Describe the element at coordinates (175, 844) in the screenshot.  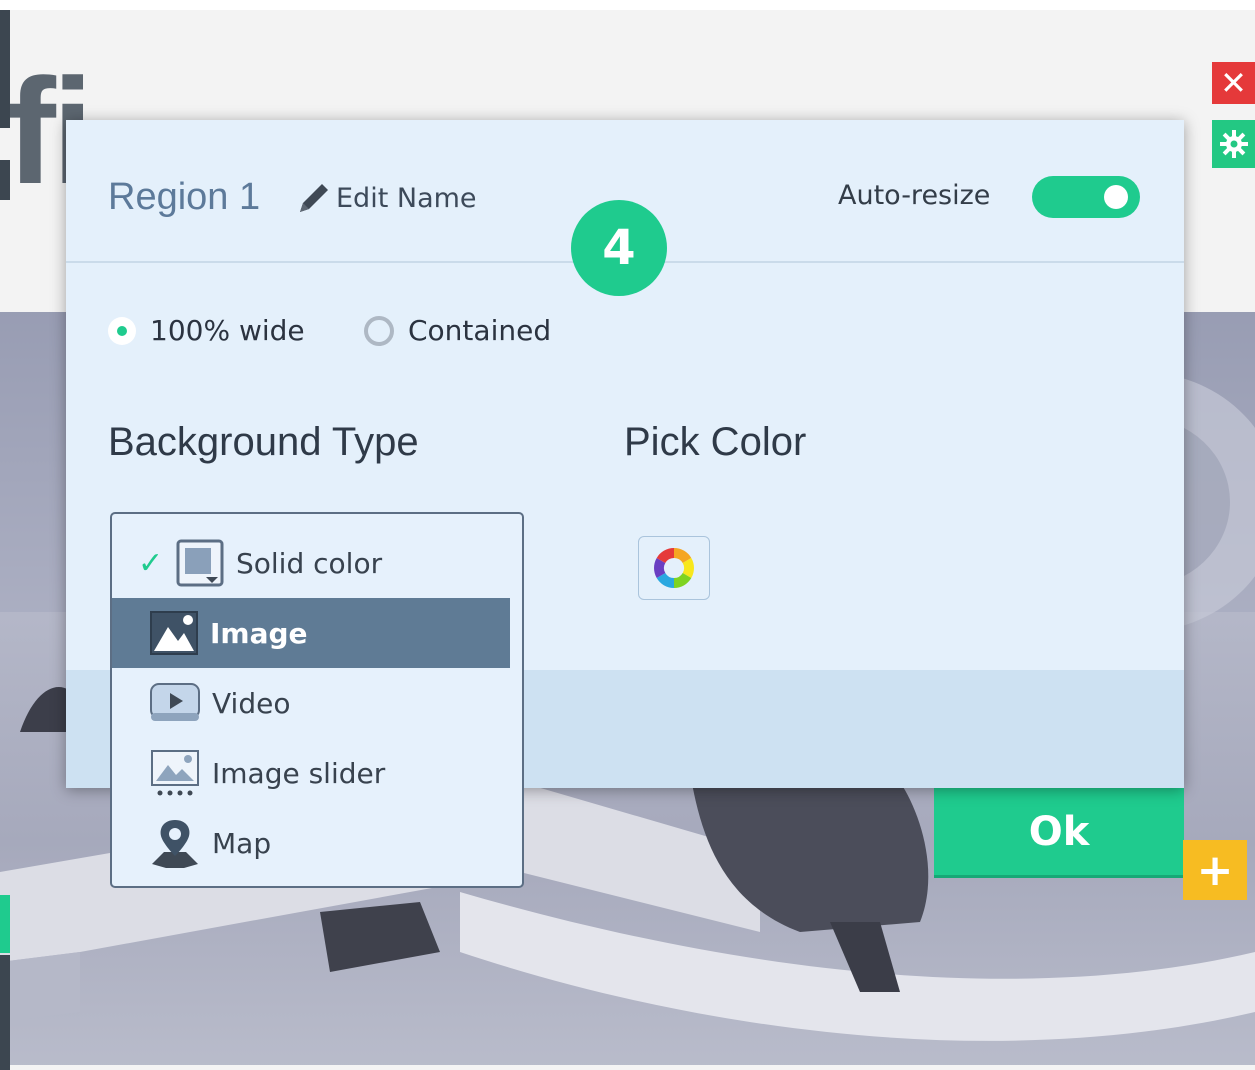
I see `map-pin-icon` at that location.